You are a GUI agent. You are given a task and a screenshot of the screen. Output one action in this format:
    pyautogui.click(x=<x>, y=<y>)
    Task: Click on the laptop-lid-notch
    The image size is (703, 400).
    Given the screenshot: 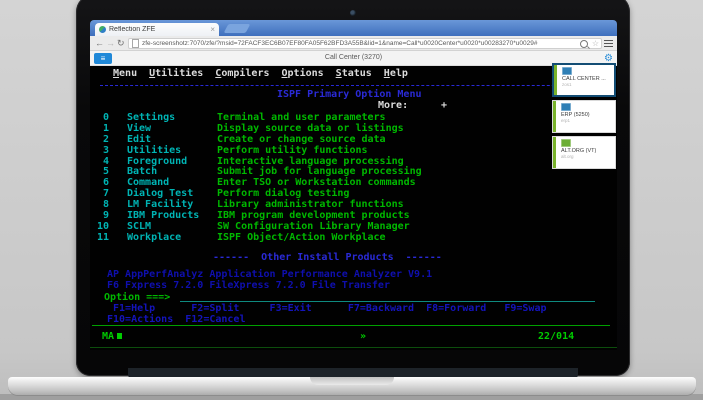 What is the action you would take?
    pyautogui.click(x=352, y=381)
    